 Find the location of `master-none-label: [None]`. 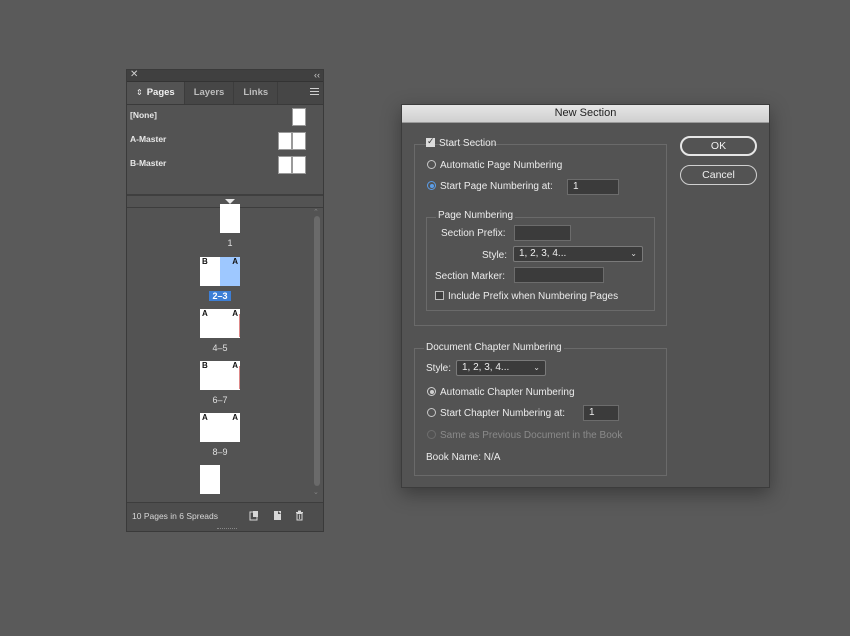

master-none-label: [None] is located at coordinates (143, 115).